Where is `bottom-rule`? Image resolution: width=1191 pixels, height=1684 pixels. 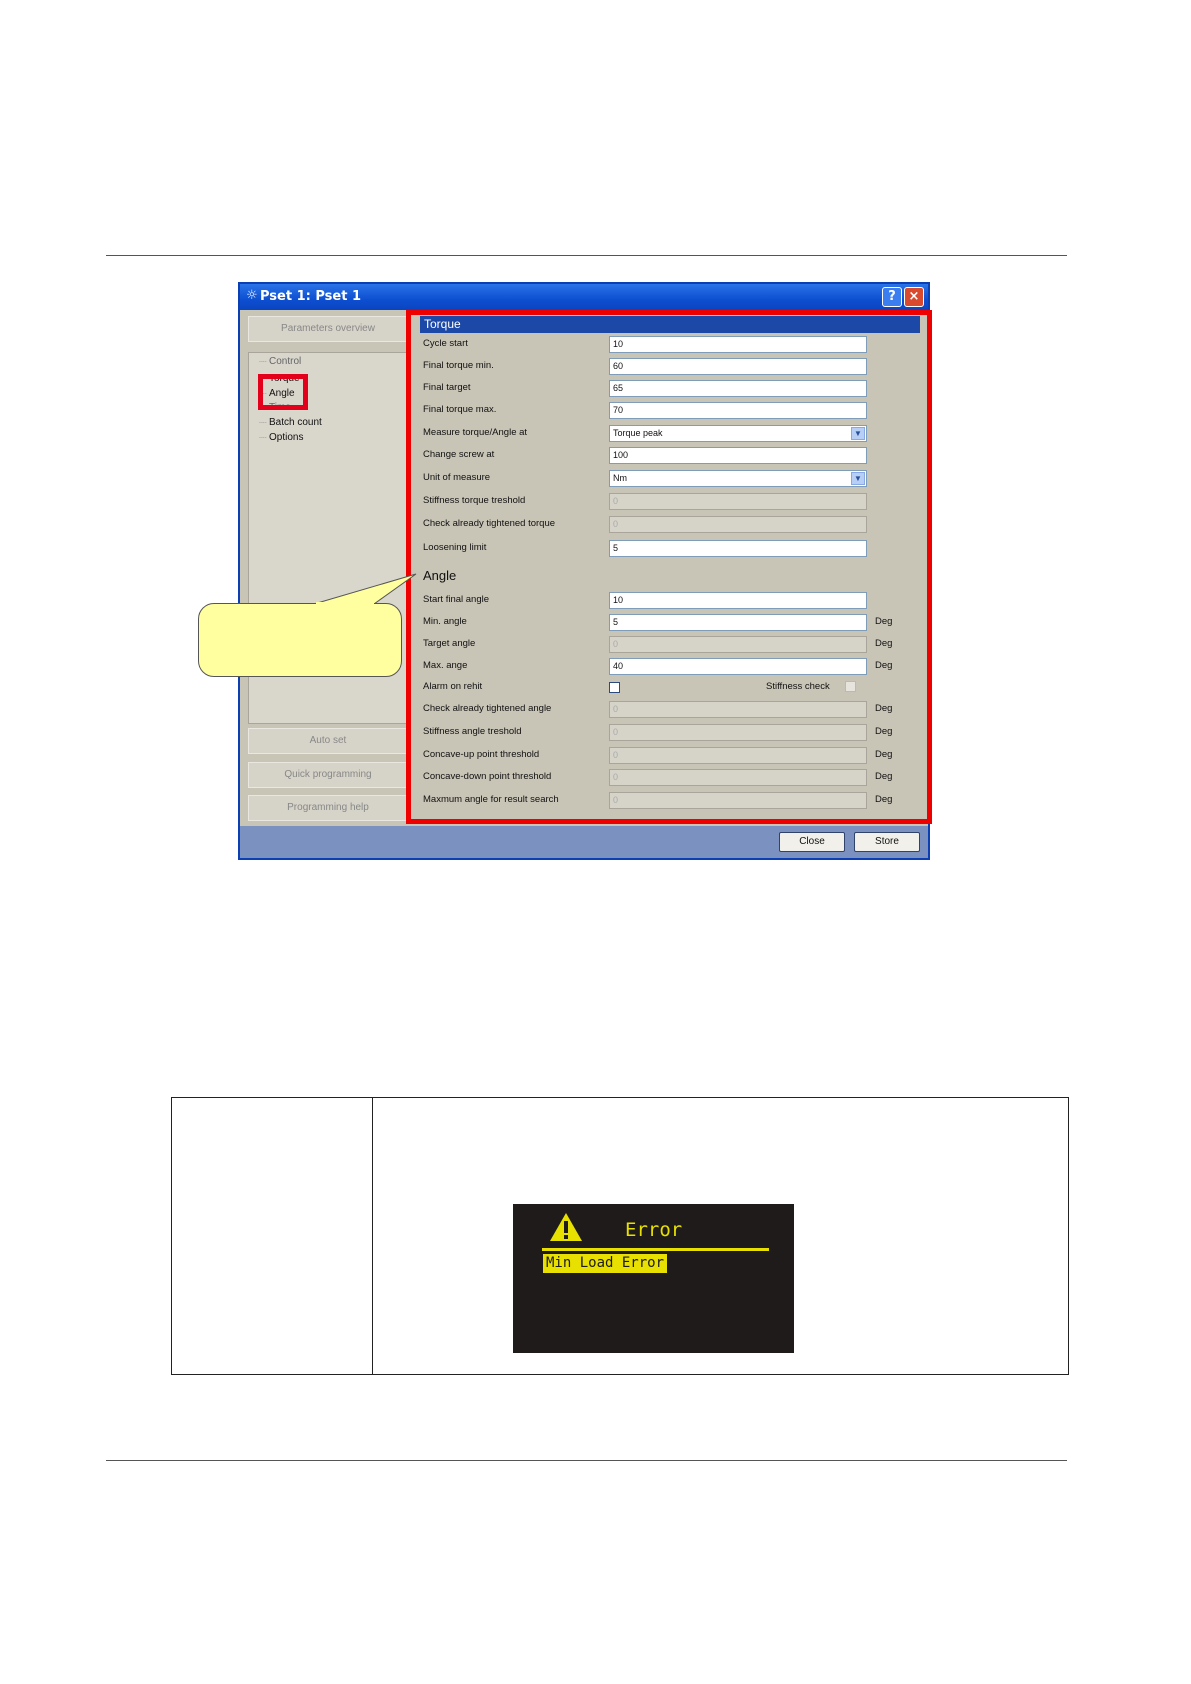 bottom-rule is located at coordinates (586, 1460).